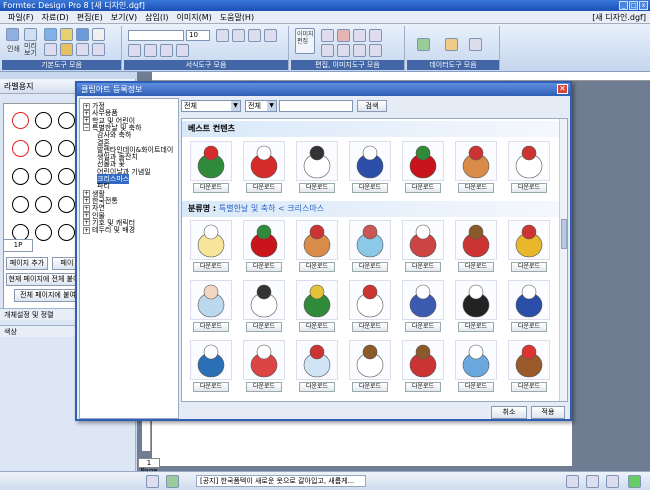 The image size is (650, 490). What do you see at coordinates (359, 35) in the screenshot?
I see `flip-icon` at bounding box center [359, 35].